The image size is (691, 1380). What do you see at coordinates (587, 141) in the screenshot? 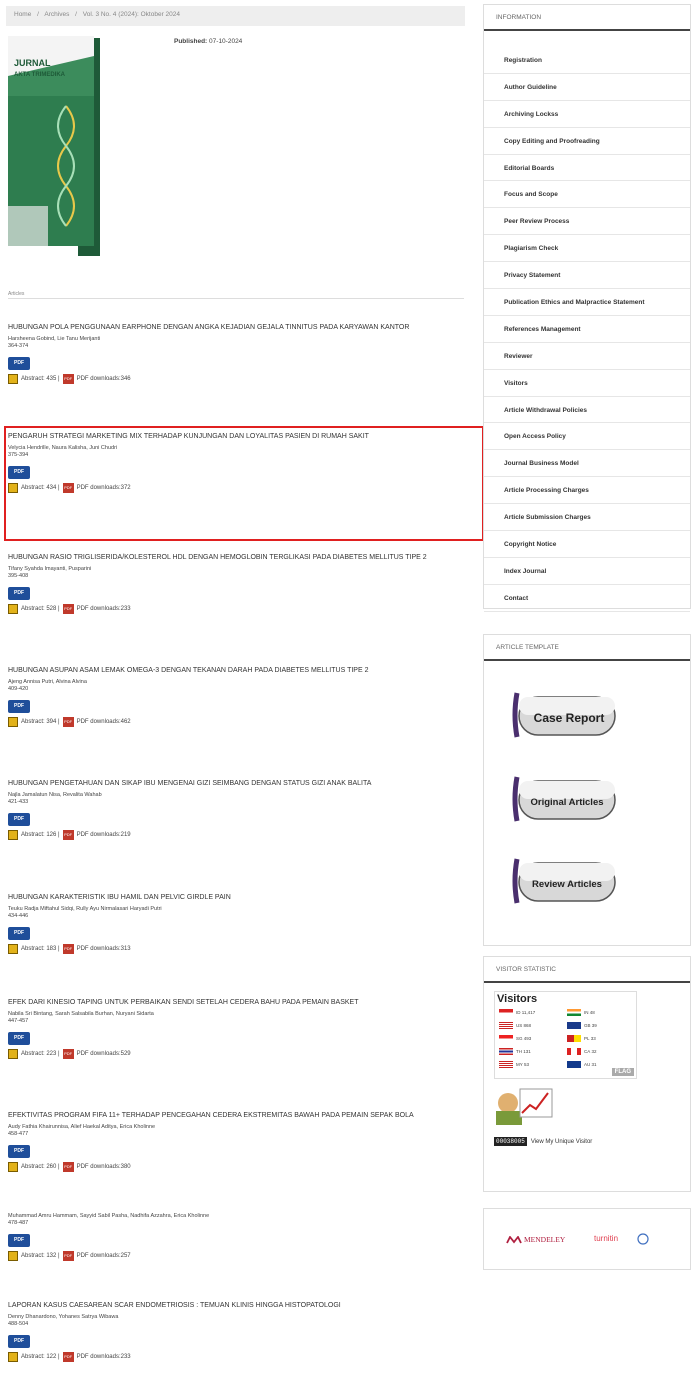
I see `menu-copy-editing: Copy Editing and Proofreading` at bounding box center [587, 141].